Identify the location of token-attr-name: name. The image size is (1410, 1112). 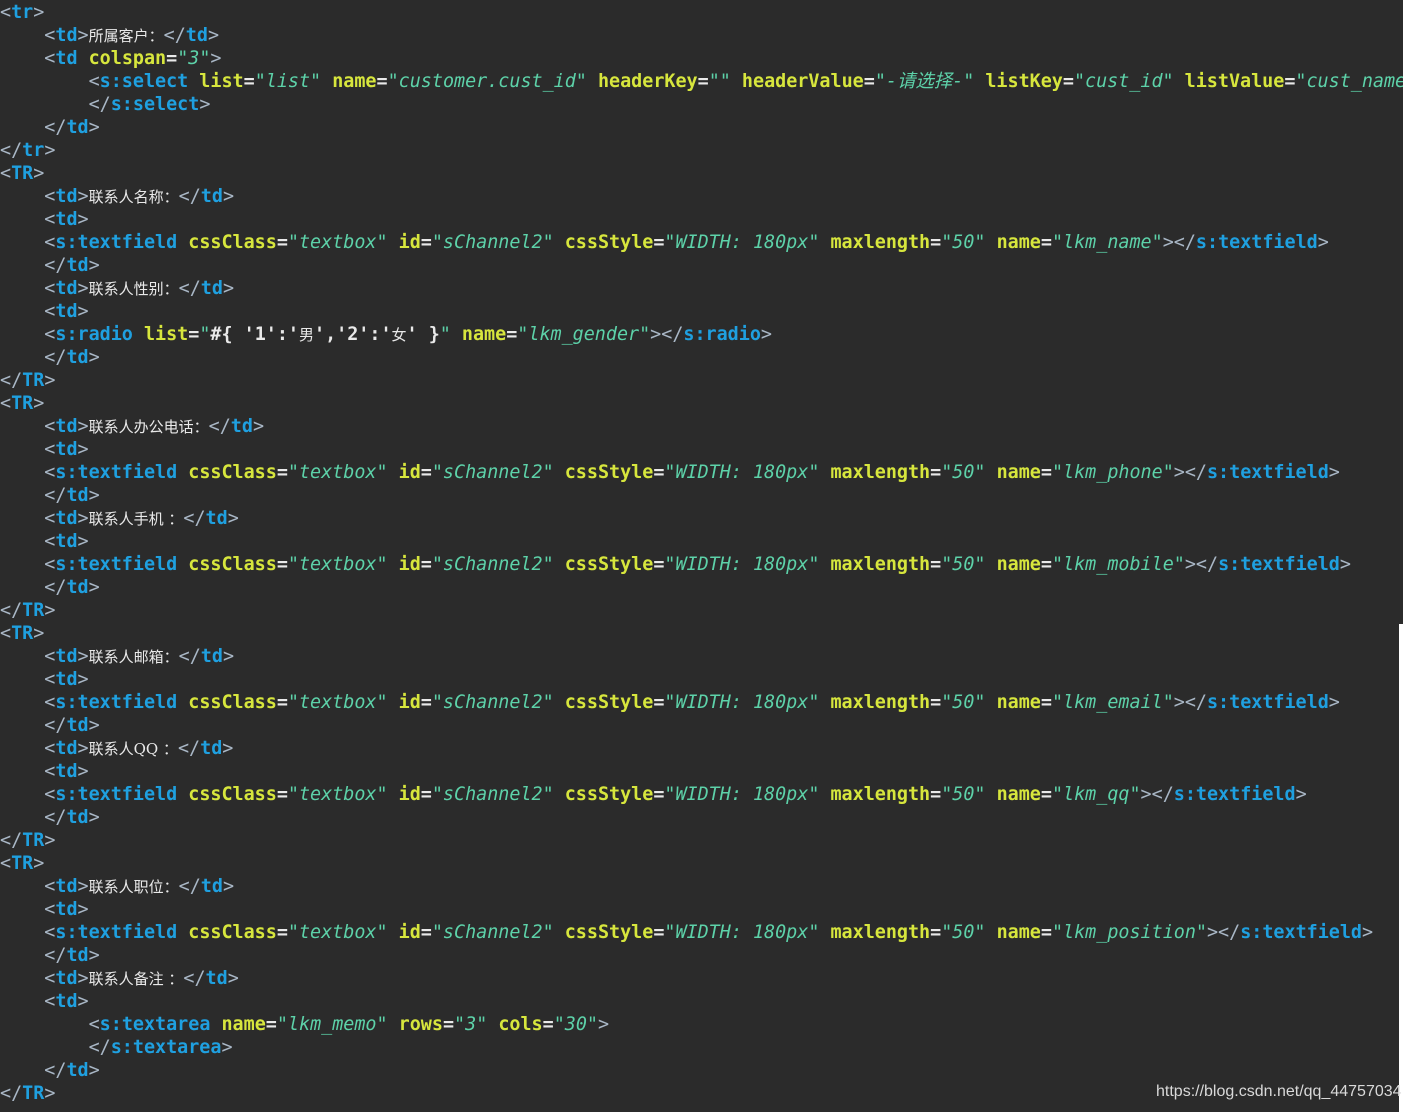
(1013, 564).